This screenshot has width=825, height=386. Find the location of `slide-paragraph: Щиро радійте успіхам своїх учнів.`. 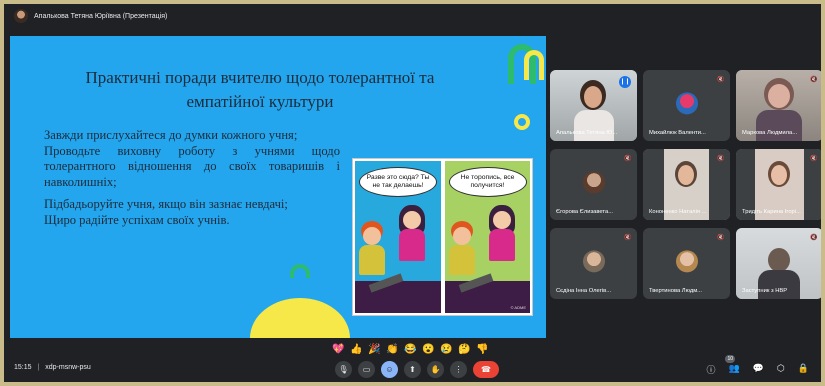

slide-paragraph: Щиро радійте успіхам своїх учнів. is located at coordinates (137, 219).